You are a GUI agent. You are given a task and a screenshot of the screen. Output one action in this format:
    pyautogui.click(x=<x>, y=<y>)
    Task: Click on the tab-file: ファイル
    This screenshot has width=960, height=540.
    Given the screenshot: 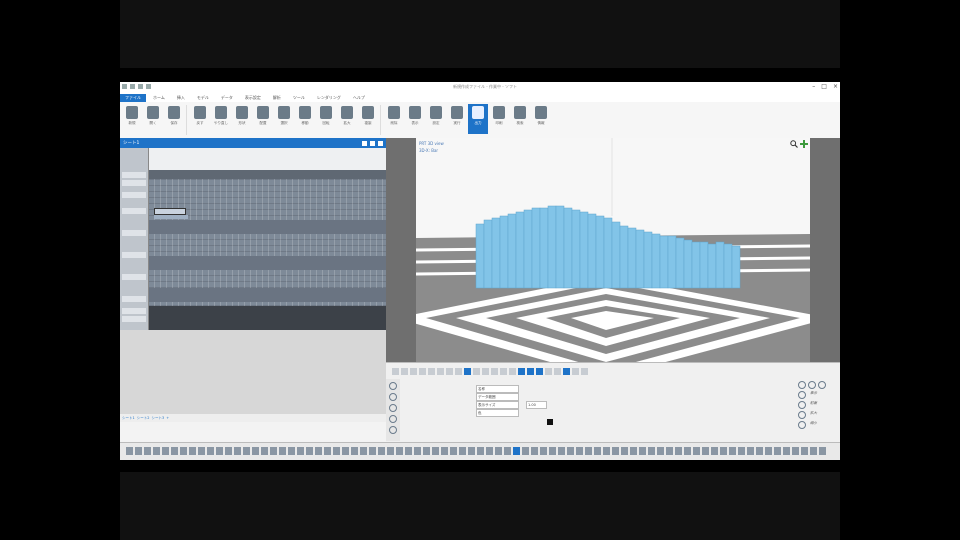 What is the action you would take?
    pyautogui.click(x=133, y=97)
    